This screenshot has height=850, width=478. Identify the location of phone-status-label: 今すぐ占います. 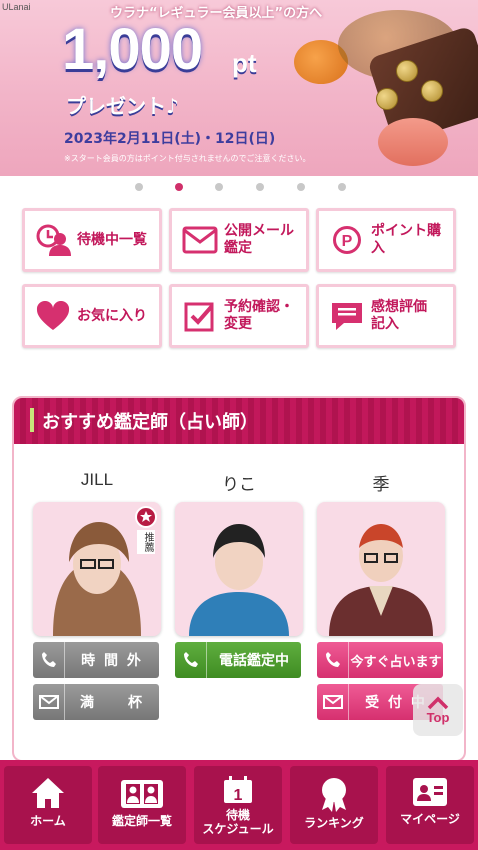
(396, 662).